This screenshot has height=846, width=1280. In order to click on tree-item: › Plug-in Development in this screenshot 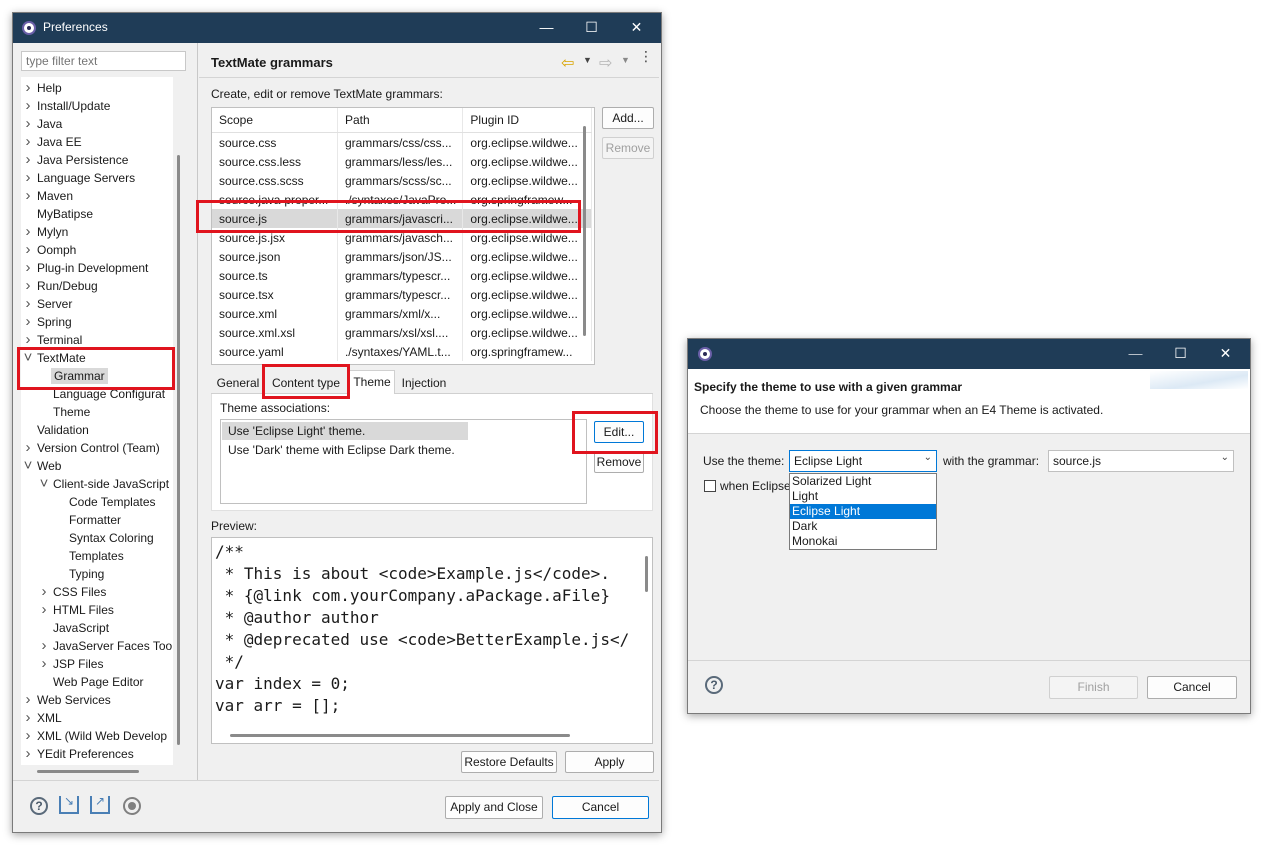, I will do `click(85, 268)`.